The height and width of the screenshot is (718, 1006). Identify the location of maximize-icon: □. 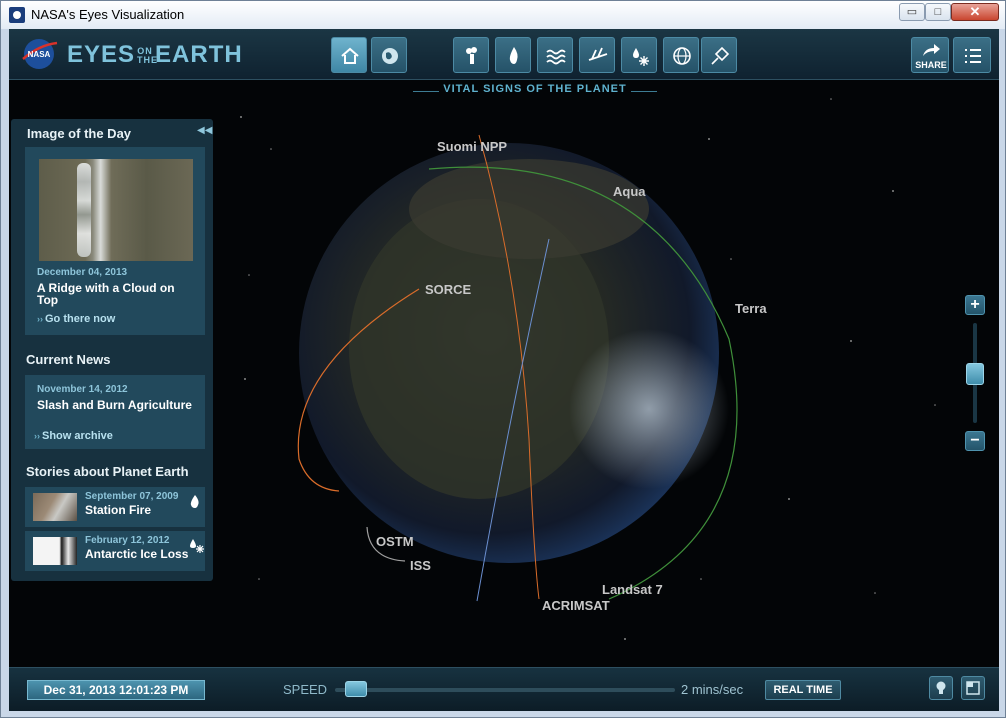
(938, 12).